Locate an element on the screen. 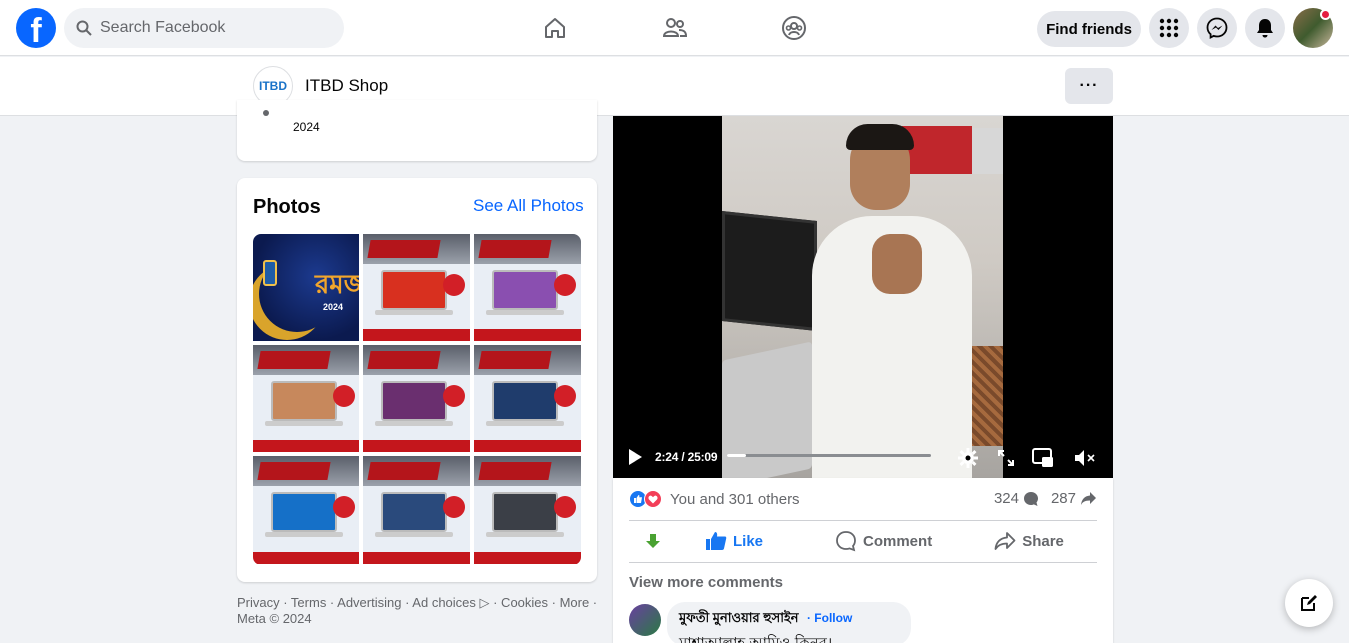  groups-icon is located at coordinates (794, 28).